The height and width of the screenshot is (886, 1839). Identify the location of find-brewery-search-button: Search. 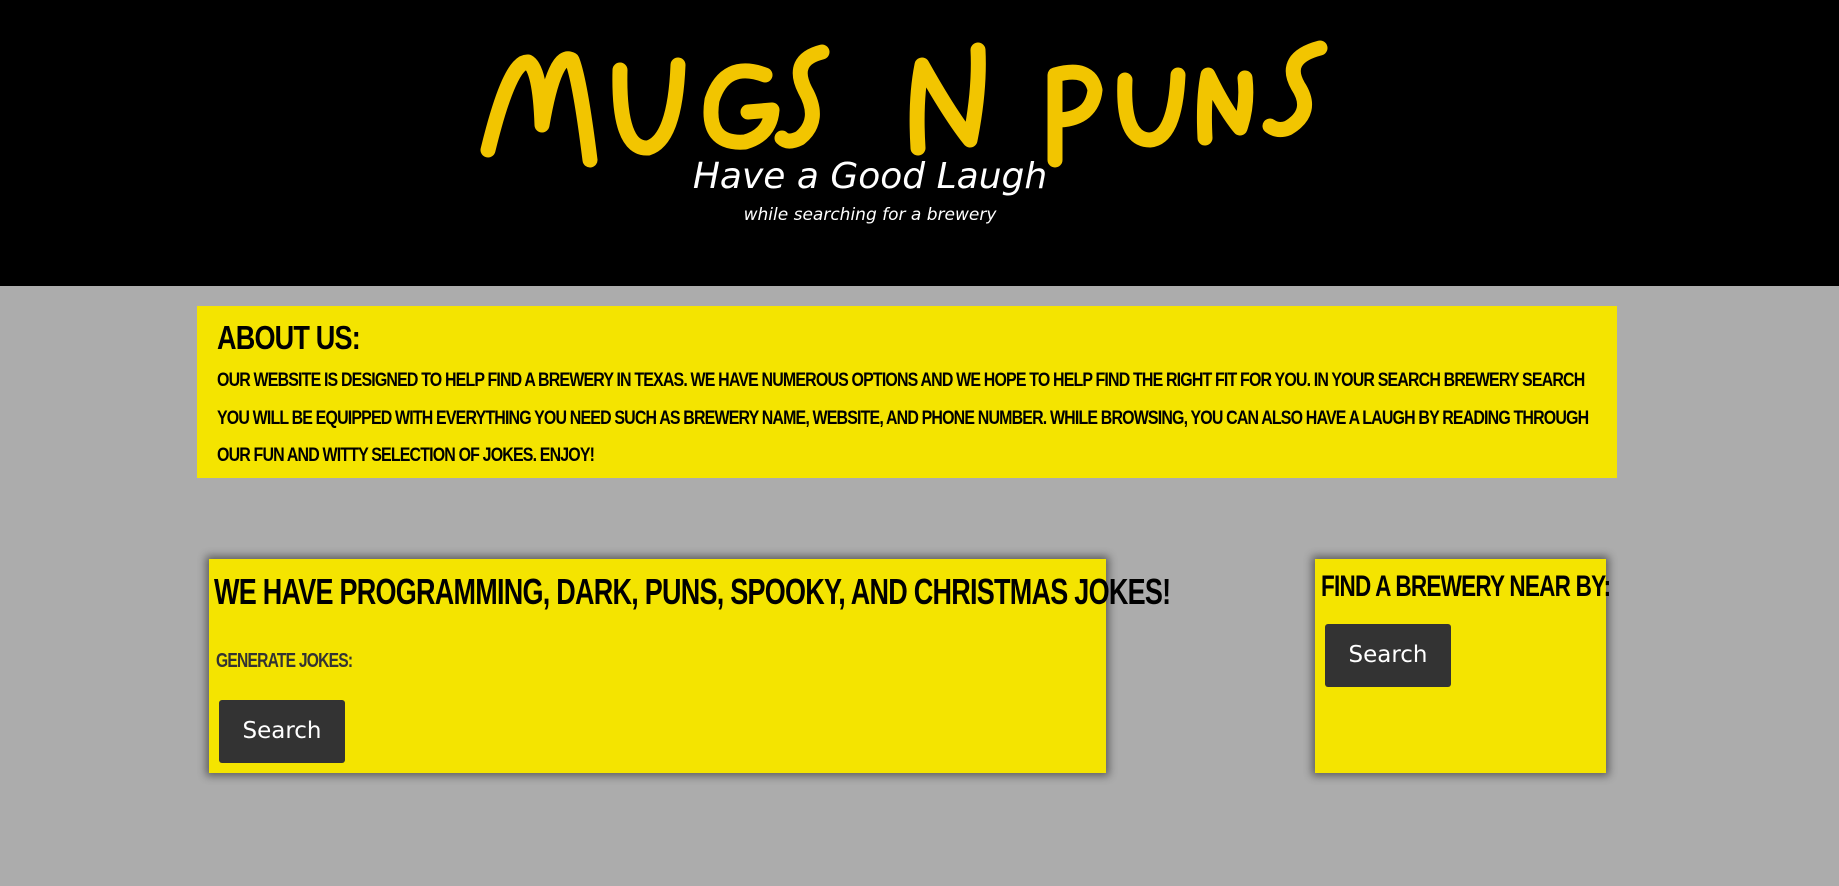
(1388, 655).